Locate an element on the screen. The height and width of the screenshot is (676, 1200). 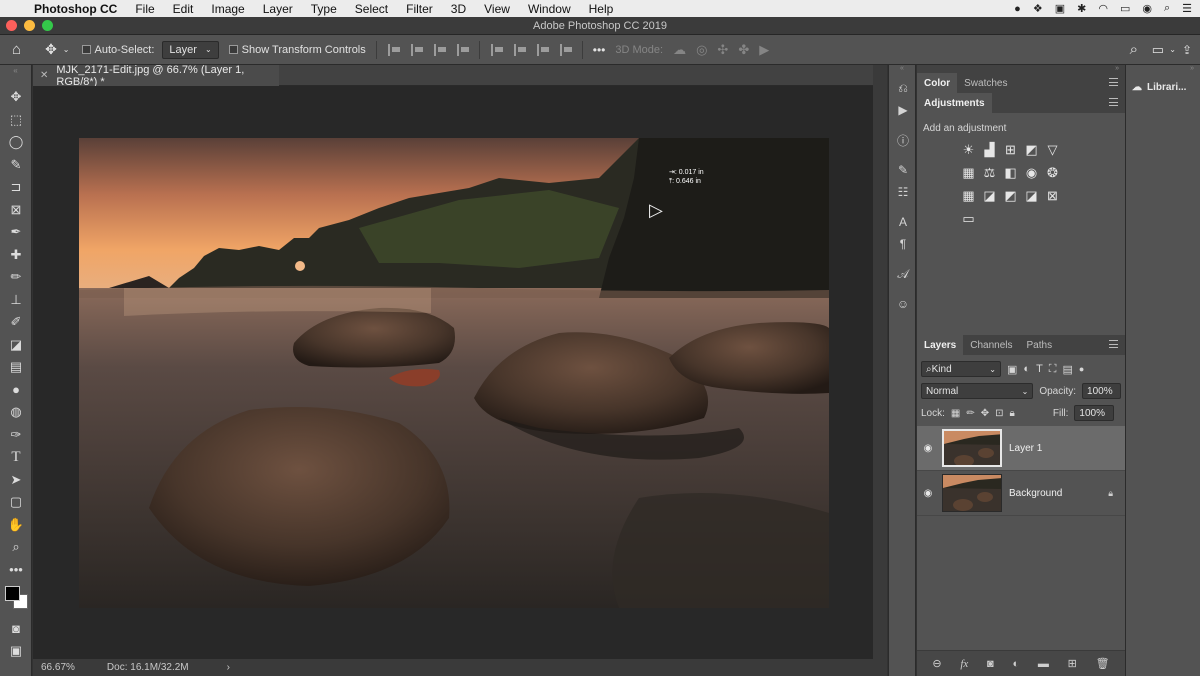
eyedropper-tool-icon: ✒ is located at coordinates (16, 232).